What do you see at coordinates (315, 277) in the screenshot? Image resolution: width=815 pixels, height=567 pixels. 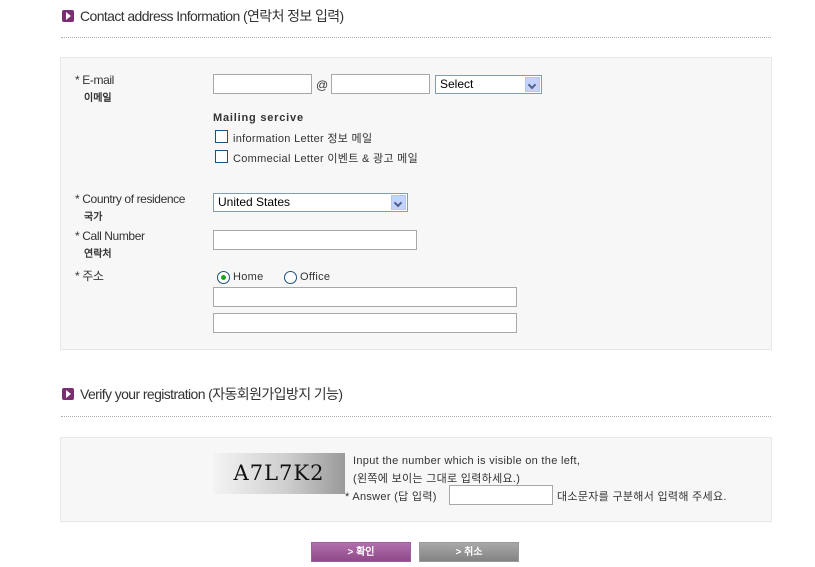 I see `office-radio-label: Office` at bounding box center [315, 277].